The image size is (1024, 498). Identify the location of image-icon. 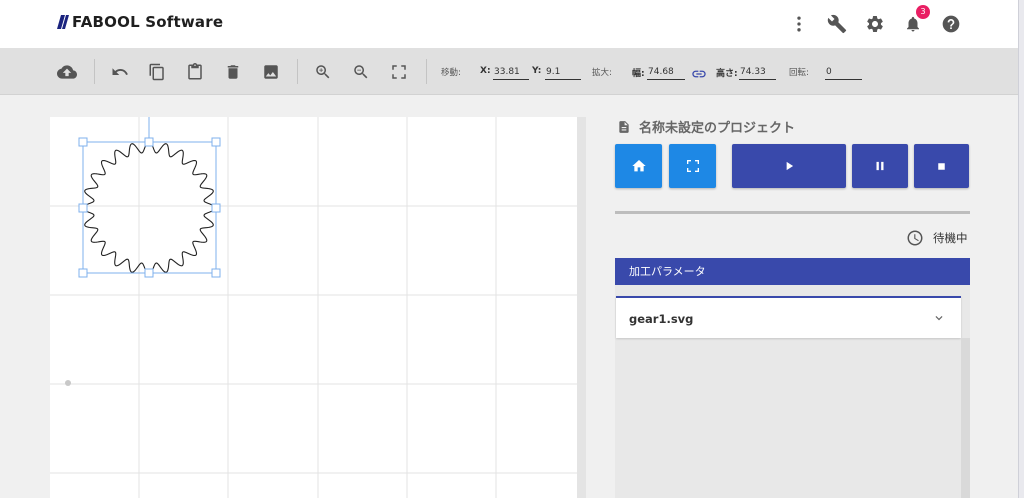
(271, 72).